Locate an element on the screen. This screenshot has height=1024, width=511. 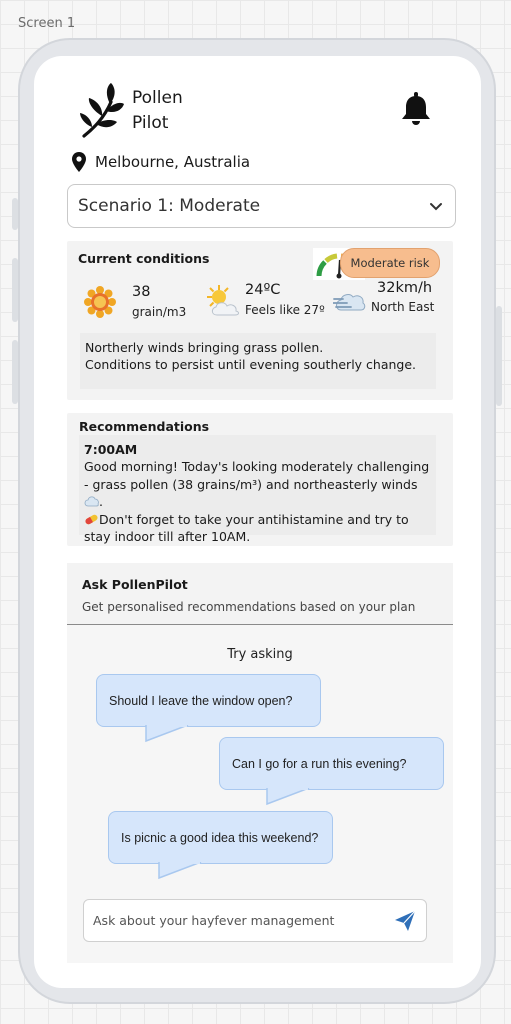
app-title-line2: Pilot is located at coordinates (150, 123).